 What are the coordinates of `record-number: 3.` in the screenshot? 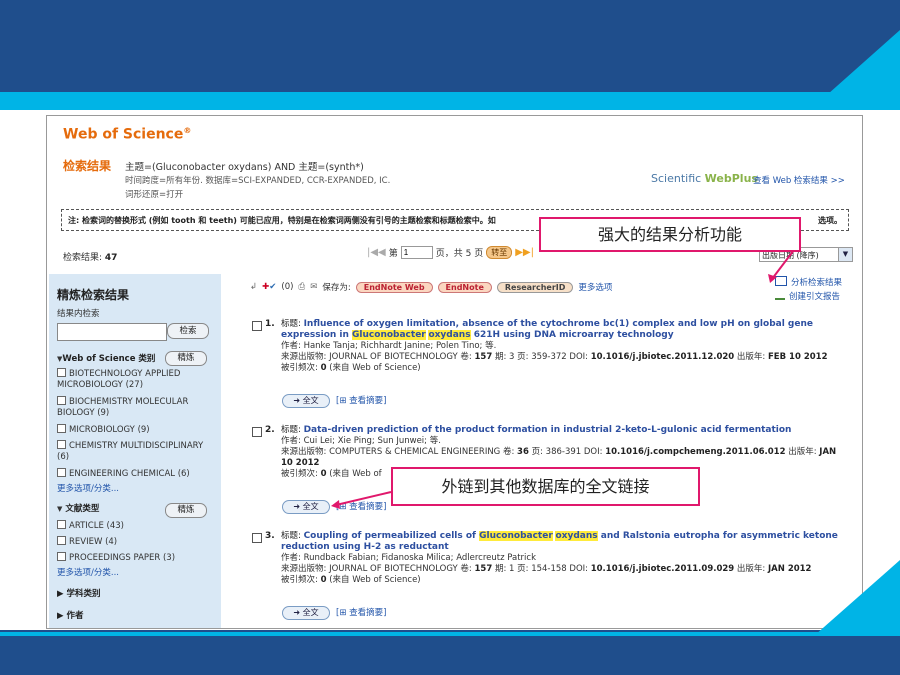 It's located at (270, 536).